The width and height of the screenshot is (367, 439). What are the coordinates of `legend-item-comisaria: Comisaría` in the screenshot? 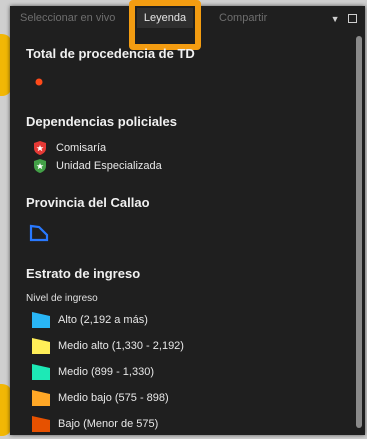 It's located at (69, 148).